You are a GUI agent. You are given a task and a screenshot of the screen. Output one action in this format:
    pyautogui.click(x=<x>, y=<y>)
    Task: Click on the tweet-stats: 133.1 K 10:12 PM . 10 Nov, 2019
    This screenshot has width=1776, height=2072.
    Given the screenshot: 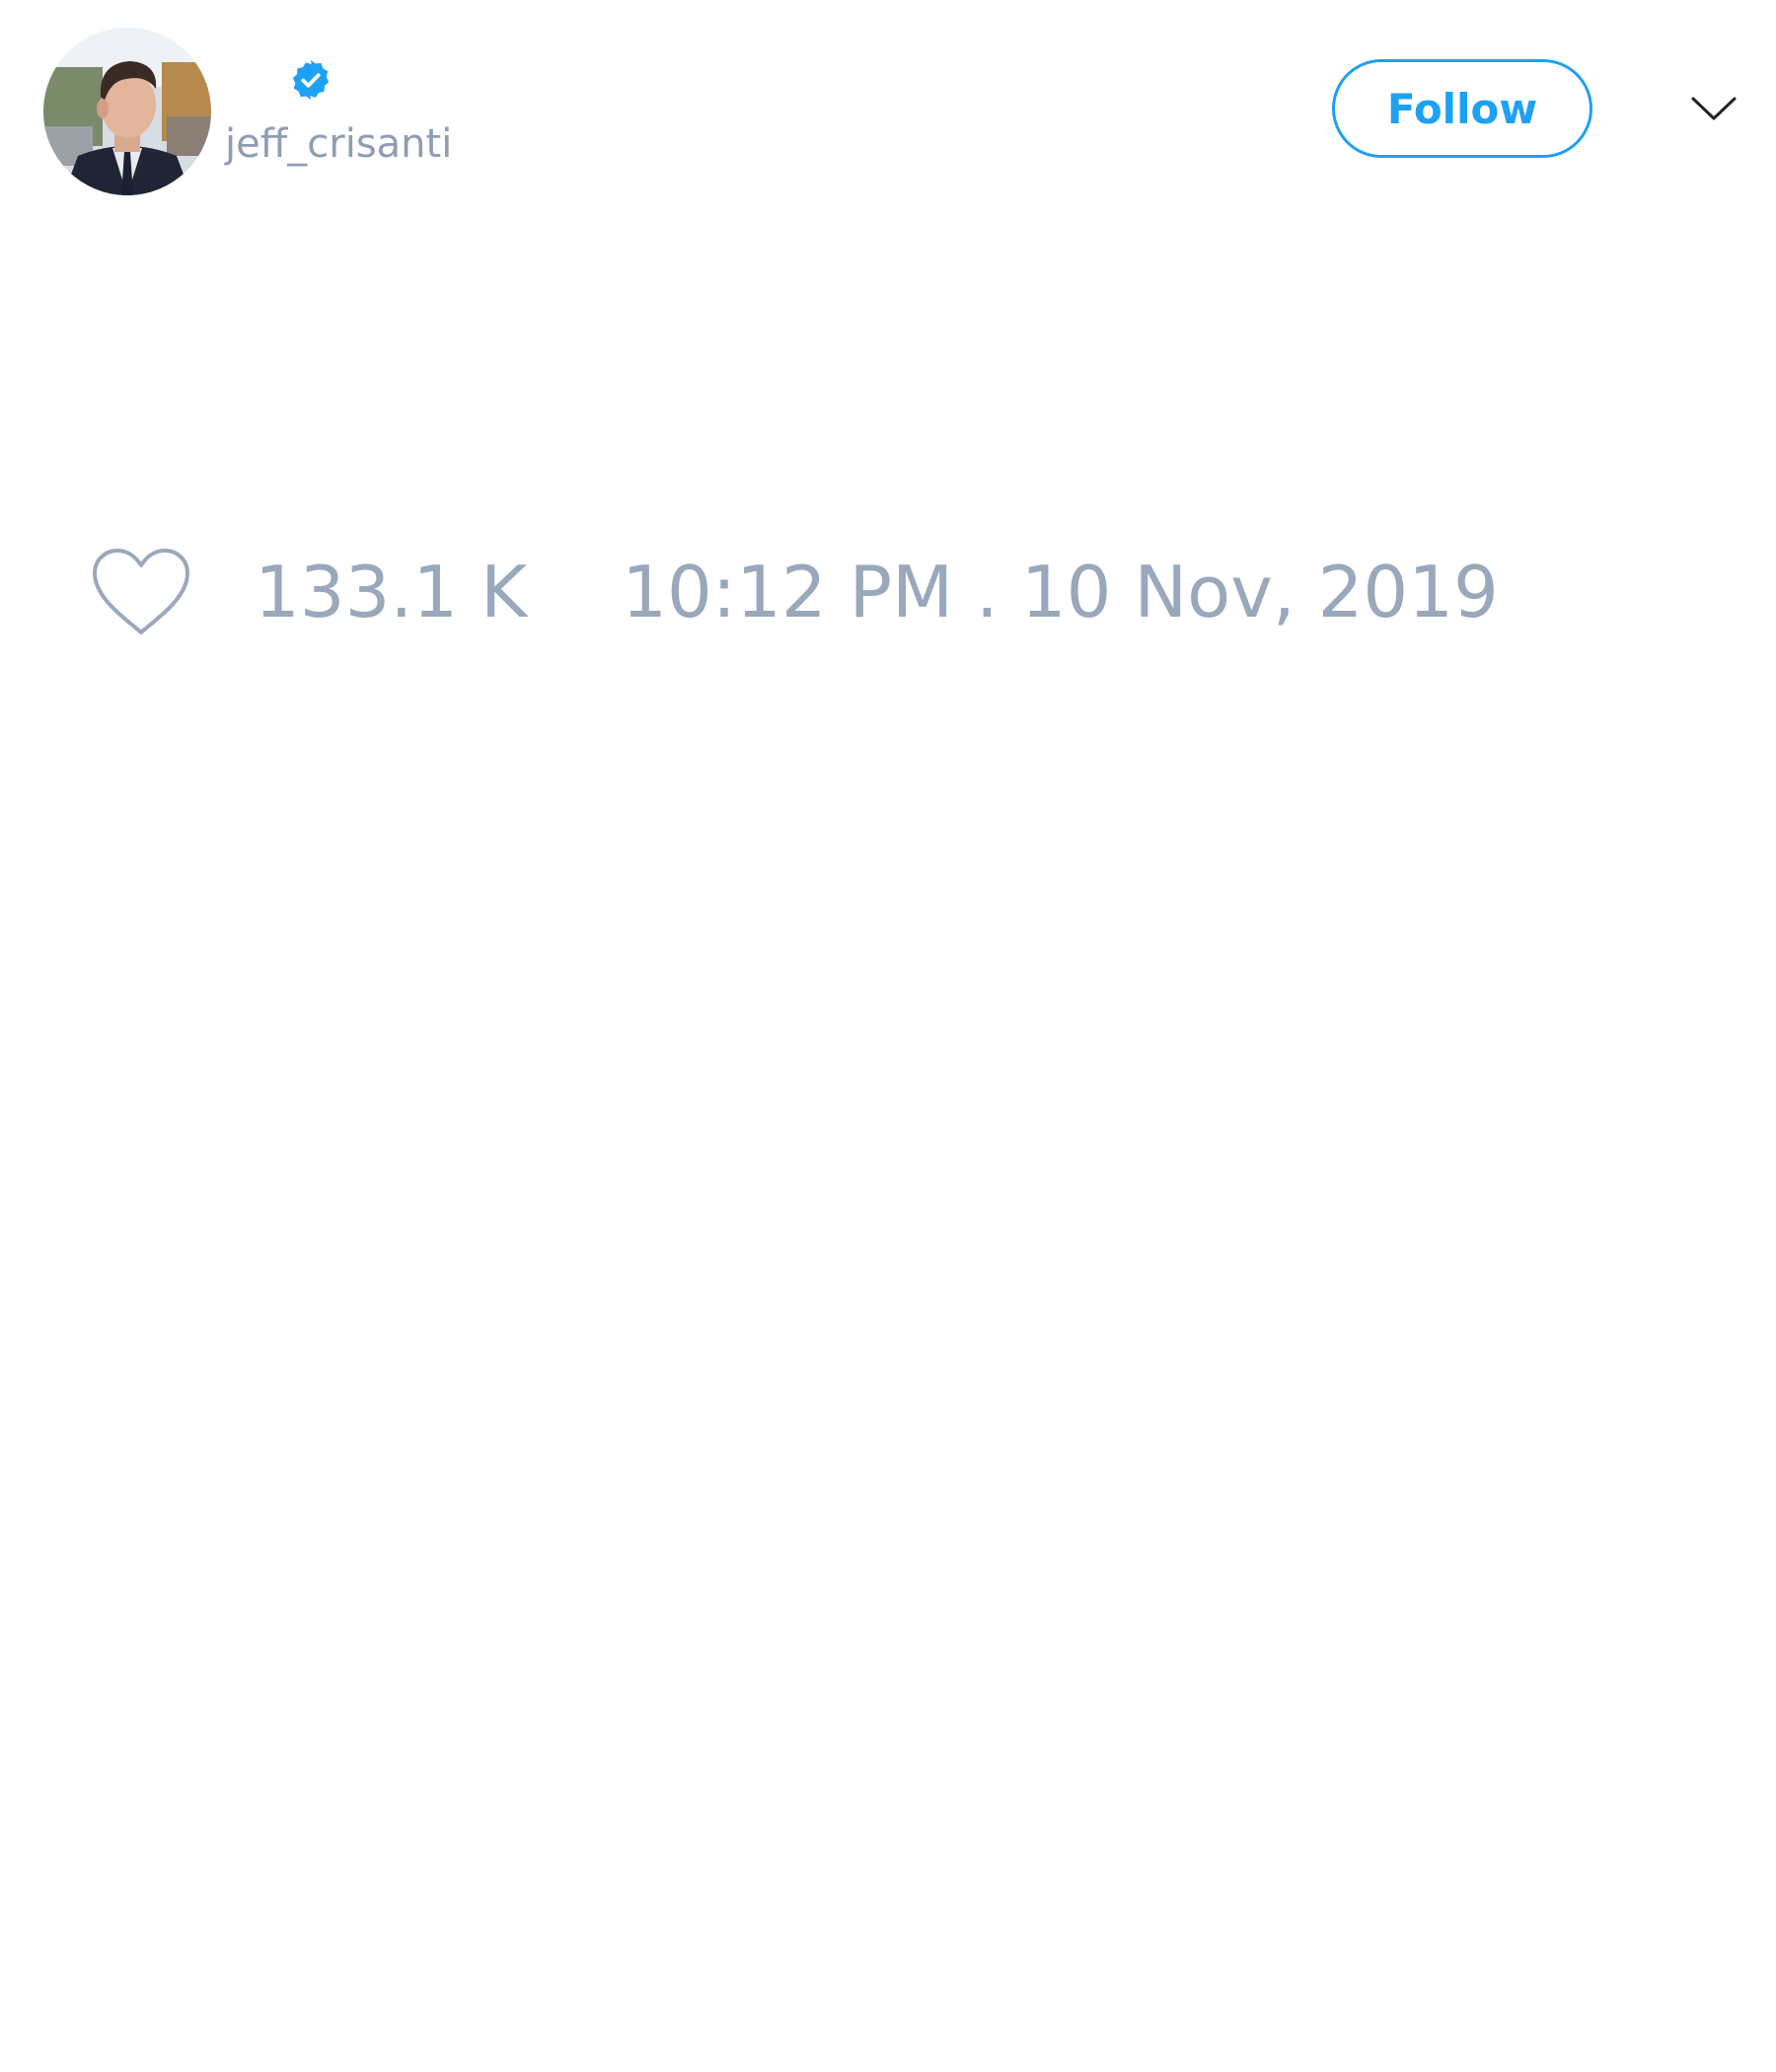 What is the action you would take?
    pyautogui.click(x=794, y=592)
    